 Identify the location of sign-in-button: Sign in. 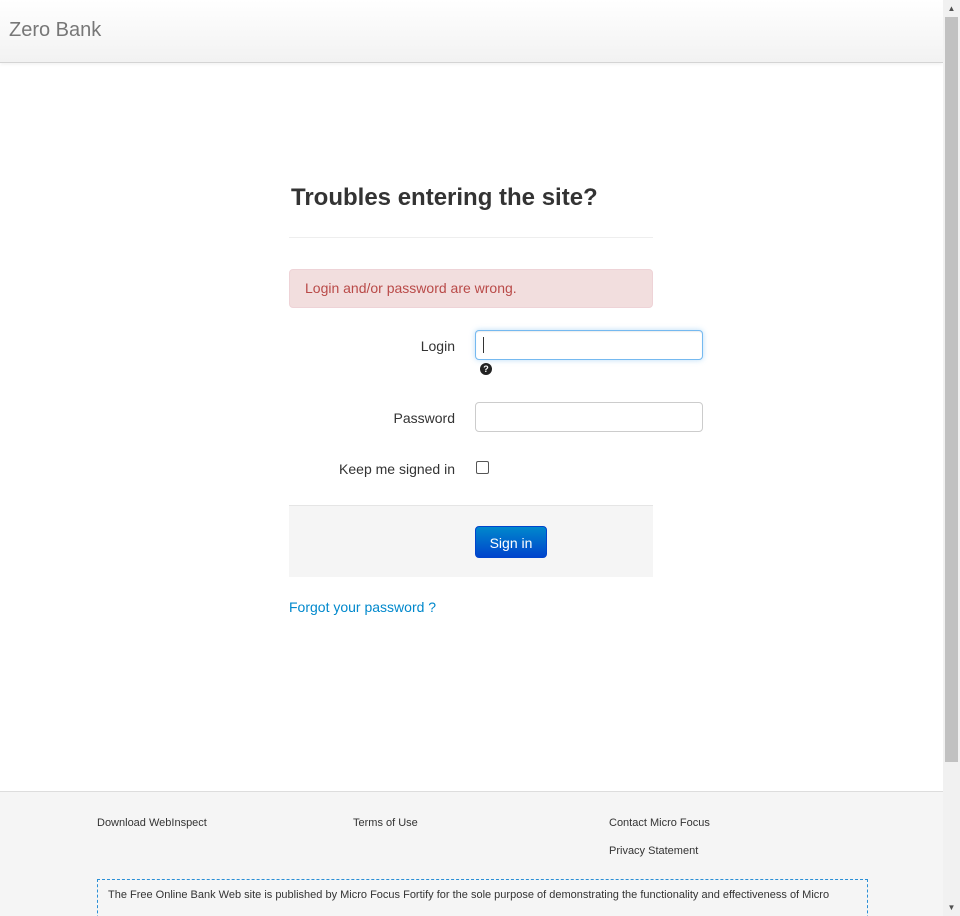
(511, 542).